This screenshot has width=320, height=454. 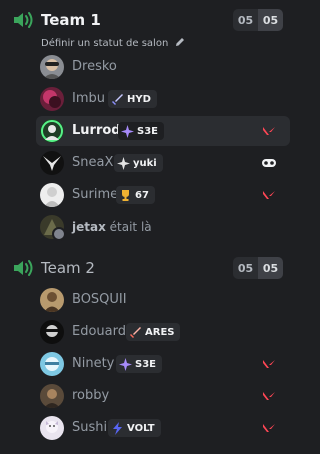 What do you see at coordinates (93, 363) in the screenshot?
I see `username: Ninety` at bounding box center [93, 363].